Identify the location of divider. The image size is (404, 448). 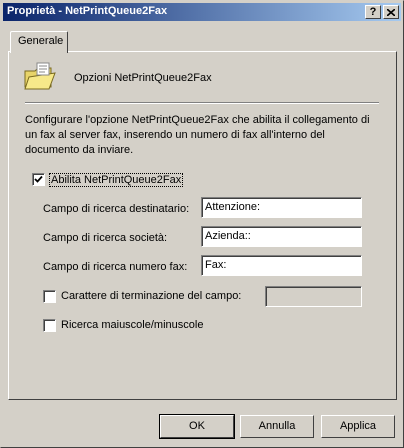
(202, 103).